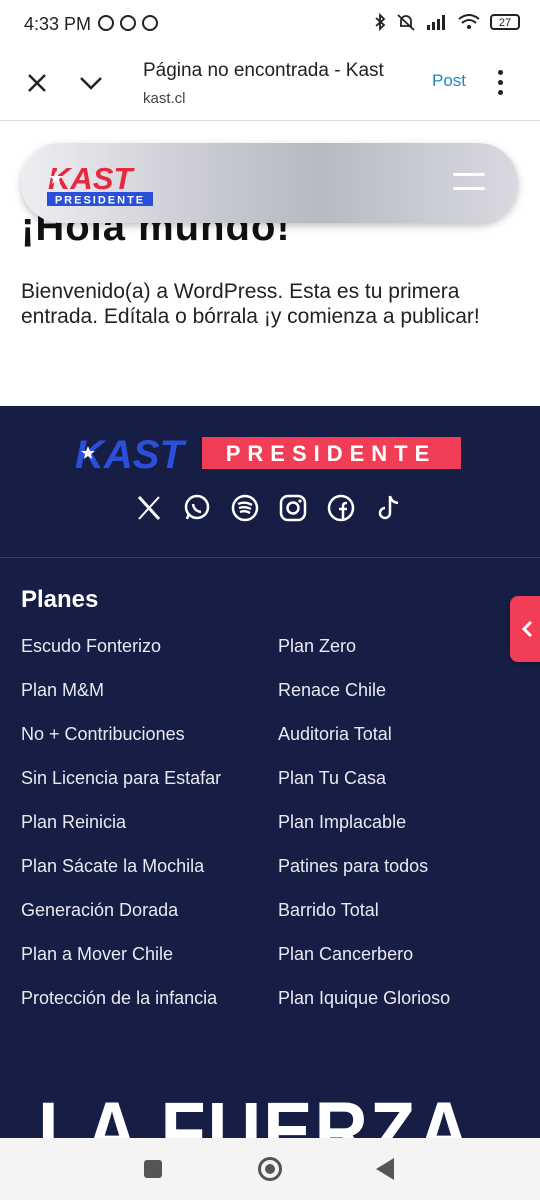 The image size is (540, 1200). Describe the element at coordinates (91, 178) in the screenshot. I see `svg-text: KAST` at that location.